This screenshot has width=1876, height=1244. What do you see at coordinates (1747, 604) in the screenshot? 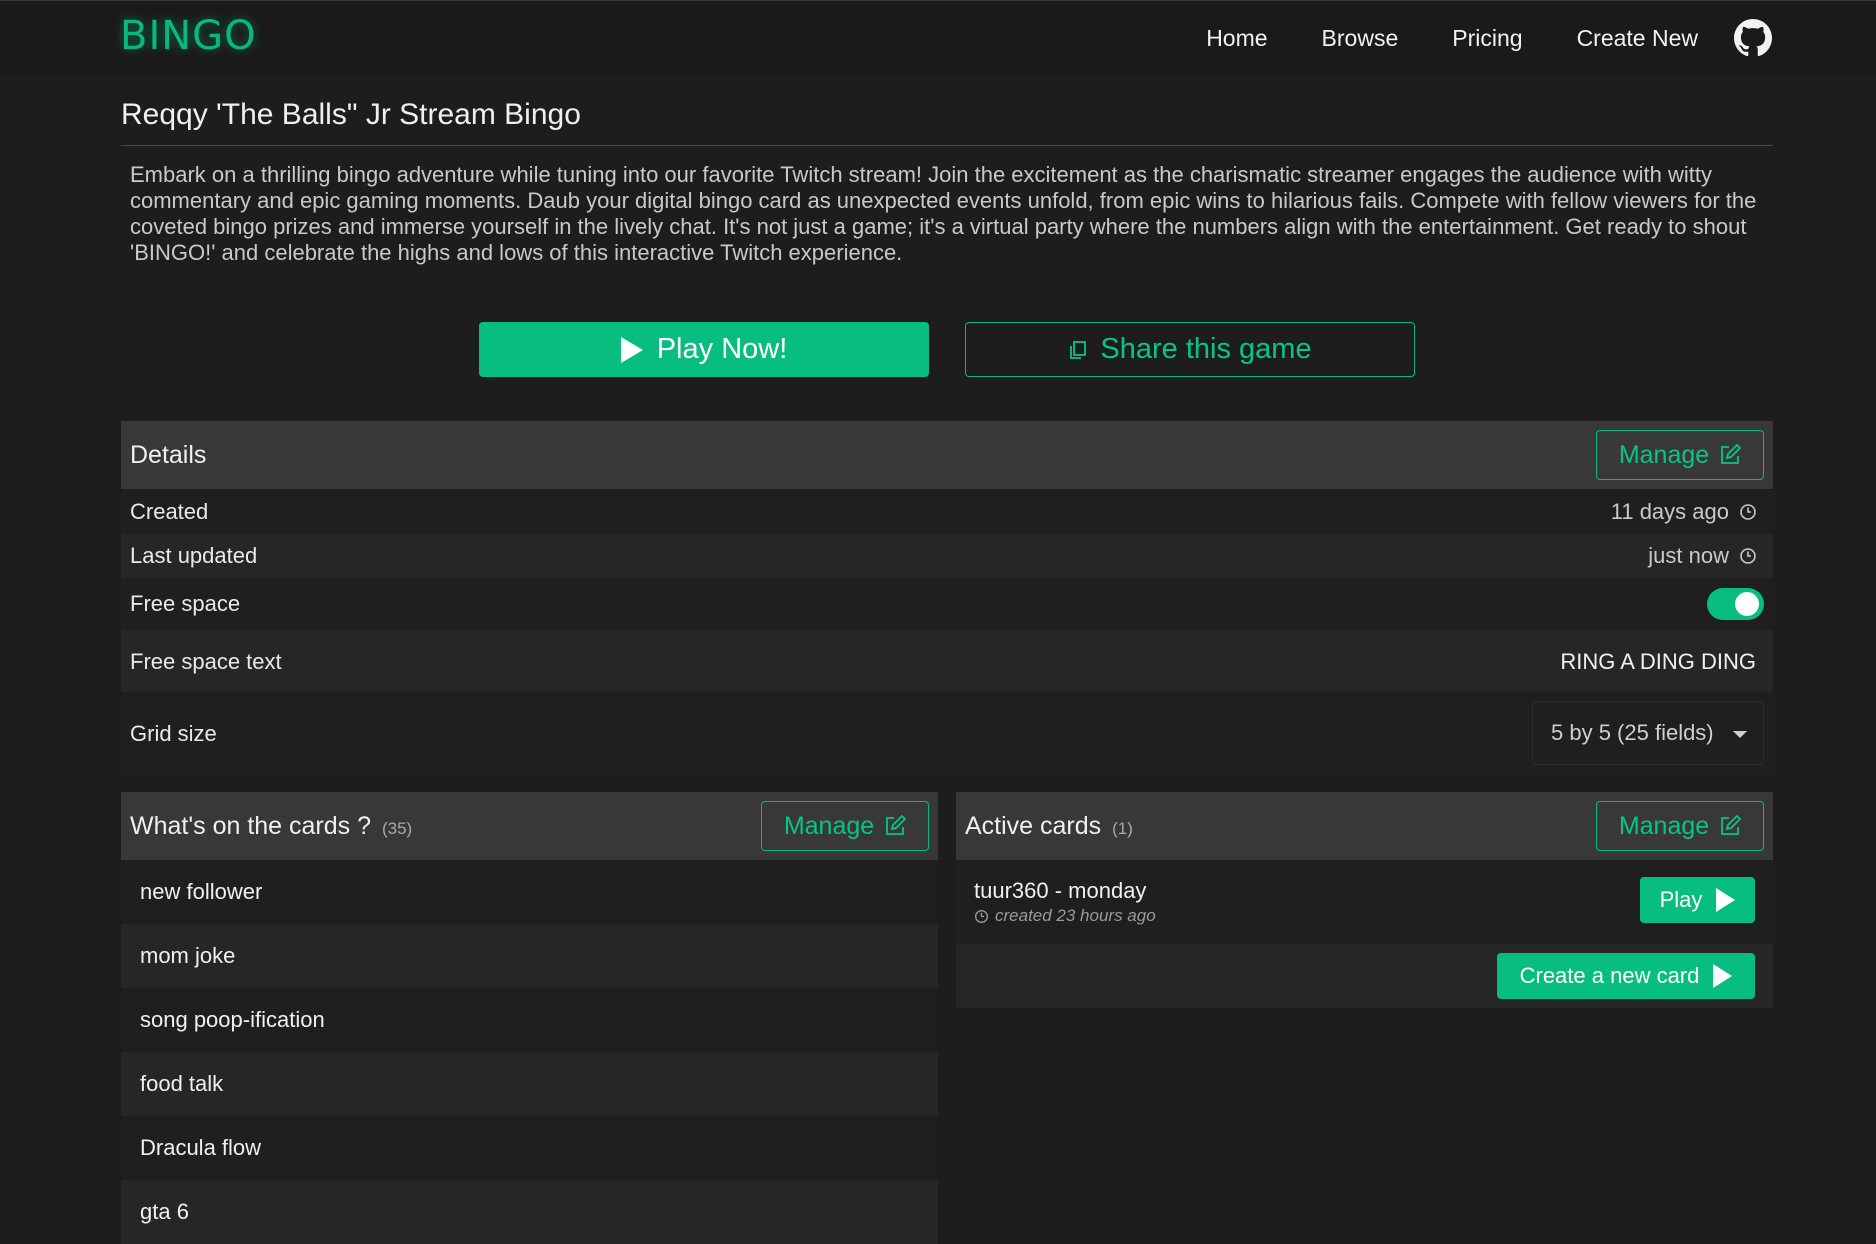
I see `toggle-knob` at bounding box center [1747, 604].